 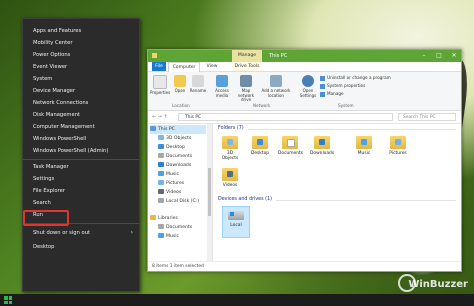 I want to click on map-network-drive-label: Map network drive, so click(x=246, y=95).